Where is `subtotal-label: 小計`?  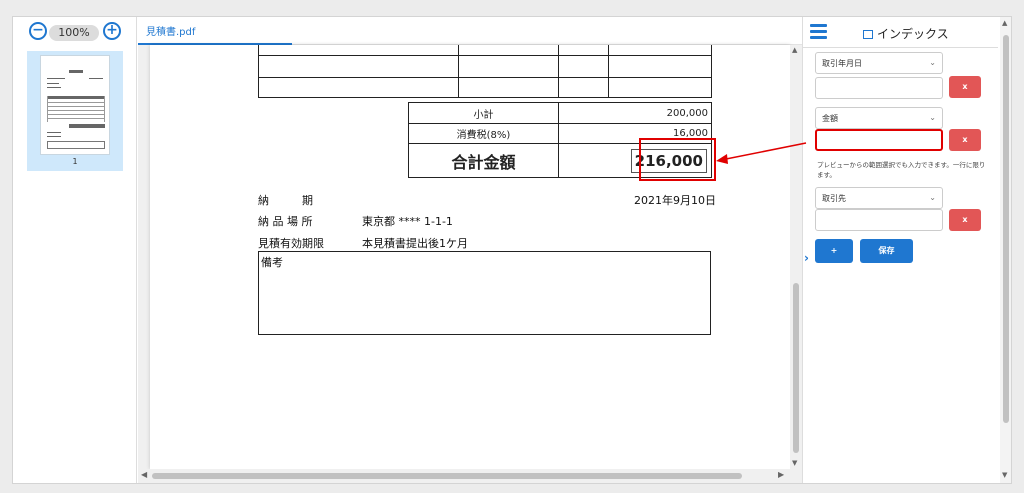
subtotal-label: 小計 is located at coordinates (483, 113).